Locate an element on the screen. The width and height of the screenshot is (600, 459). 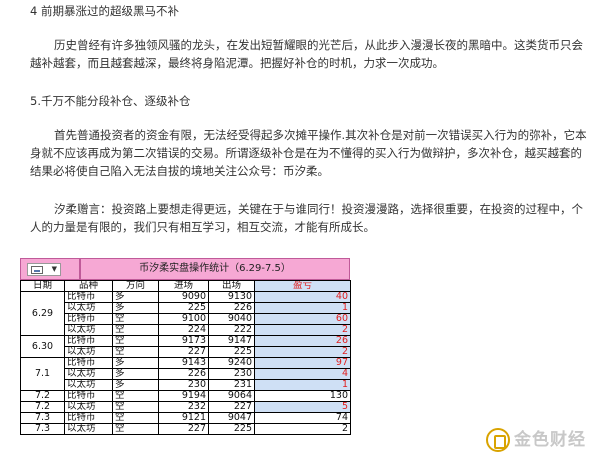
table-row: 以太坊多 226 230 4 is located at coordinates (186, 374).